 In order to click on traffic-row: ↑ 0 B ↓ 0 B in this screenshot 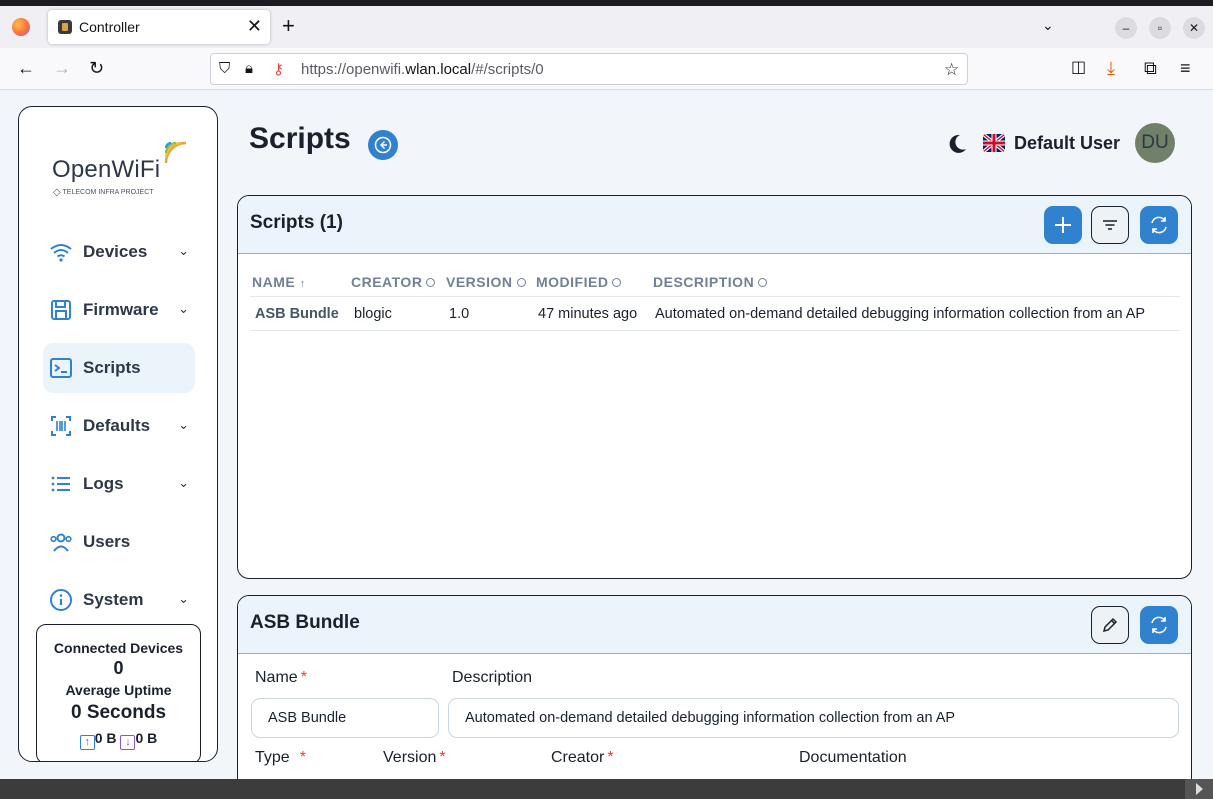, I will do `click(118, 740)`.